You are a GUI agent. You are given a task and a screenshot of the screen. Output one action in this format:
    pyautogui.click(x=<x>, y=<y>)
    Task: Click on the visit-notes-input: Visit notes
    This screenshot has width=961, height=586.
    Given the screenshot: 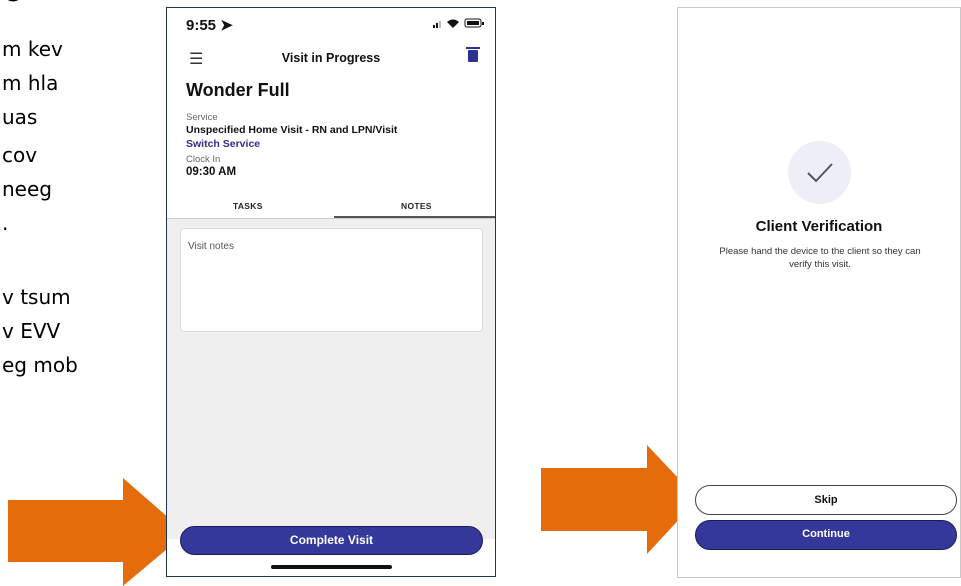 What is the action you would take?
    pyautogui.click(x=331, y=280)
    